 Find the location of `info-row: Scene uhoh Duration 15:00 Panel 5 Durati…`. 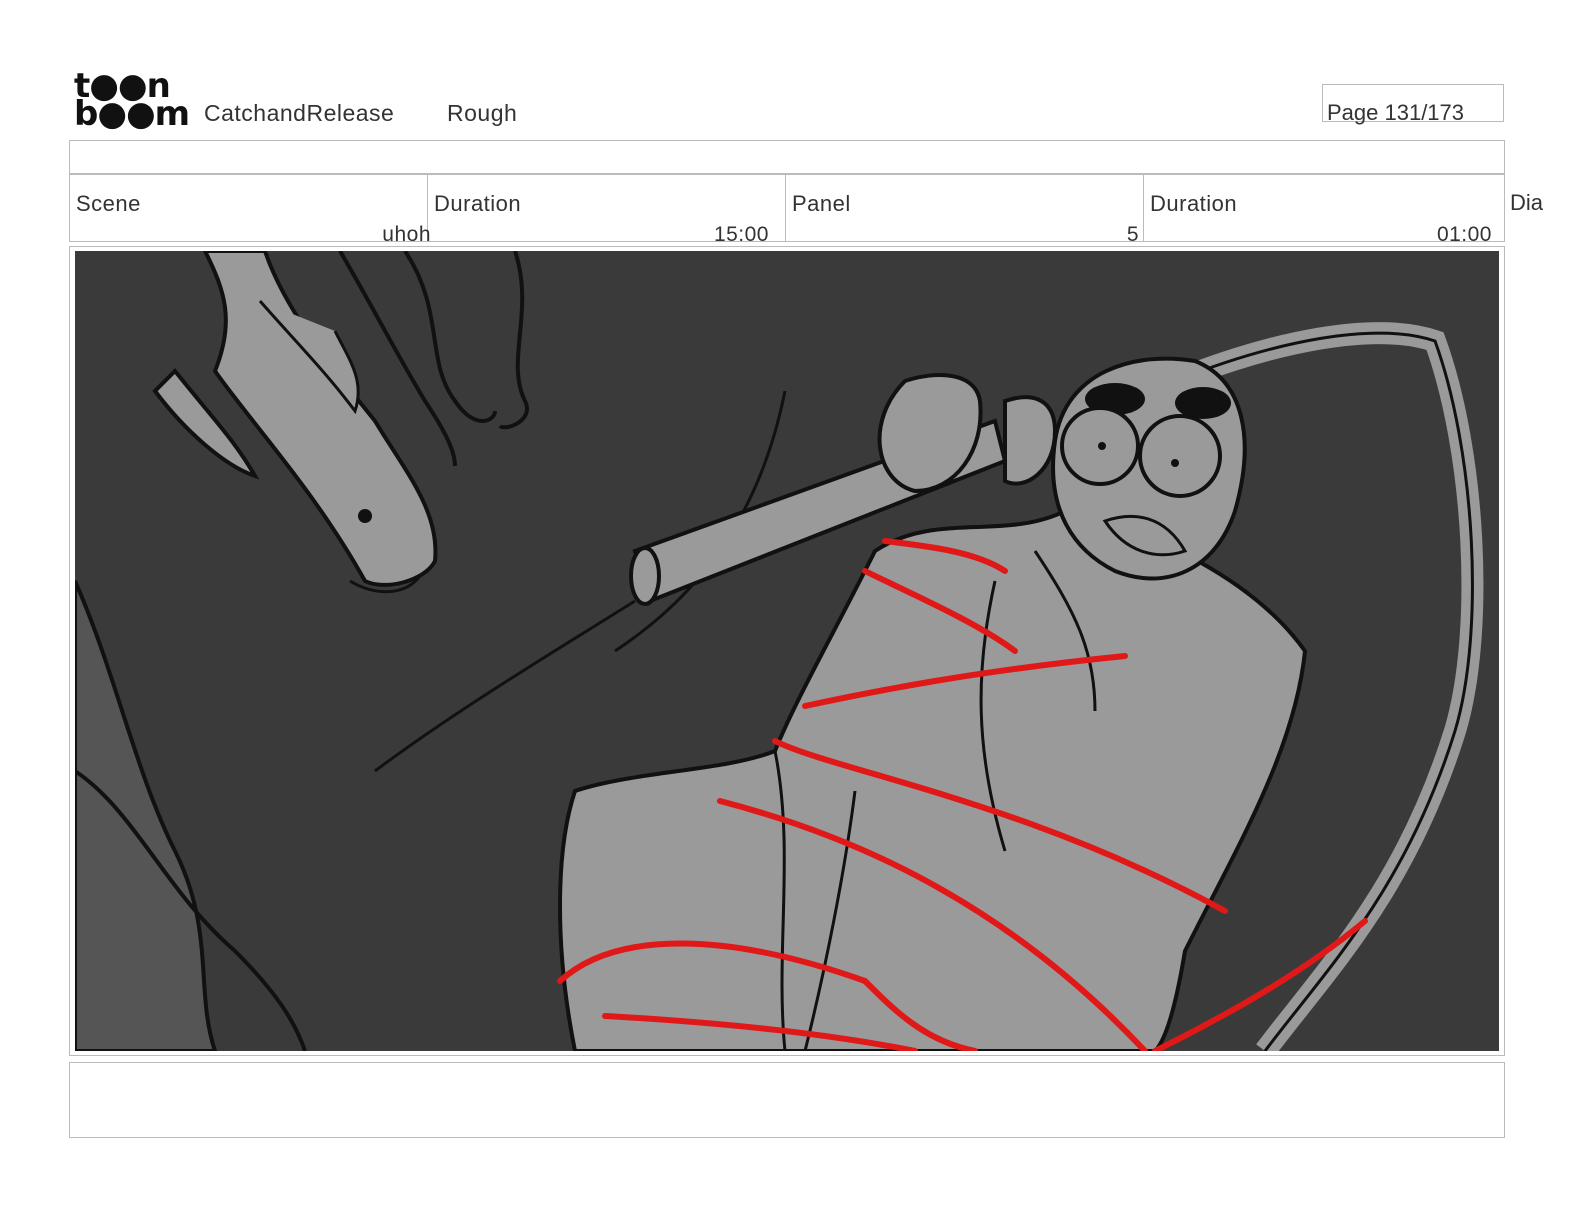

info-row: Scene uhoh Duration 15:00 Panel 5 Durati… is located at coordinates (787, 210).